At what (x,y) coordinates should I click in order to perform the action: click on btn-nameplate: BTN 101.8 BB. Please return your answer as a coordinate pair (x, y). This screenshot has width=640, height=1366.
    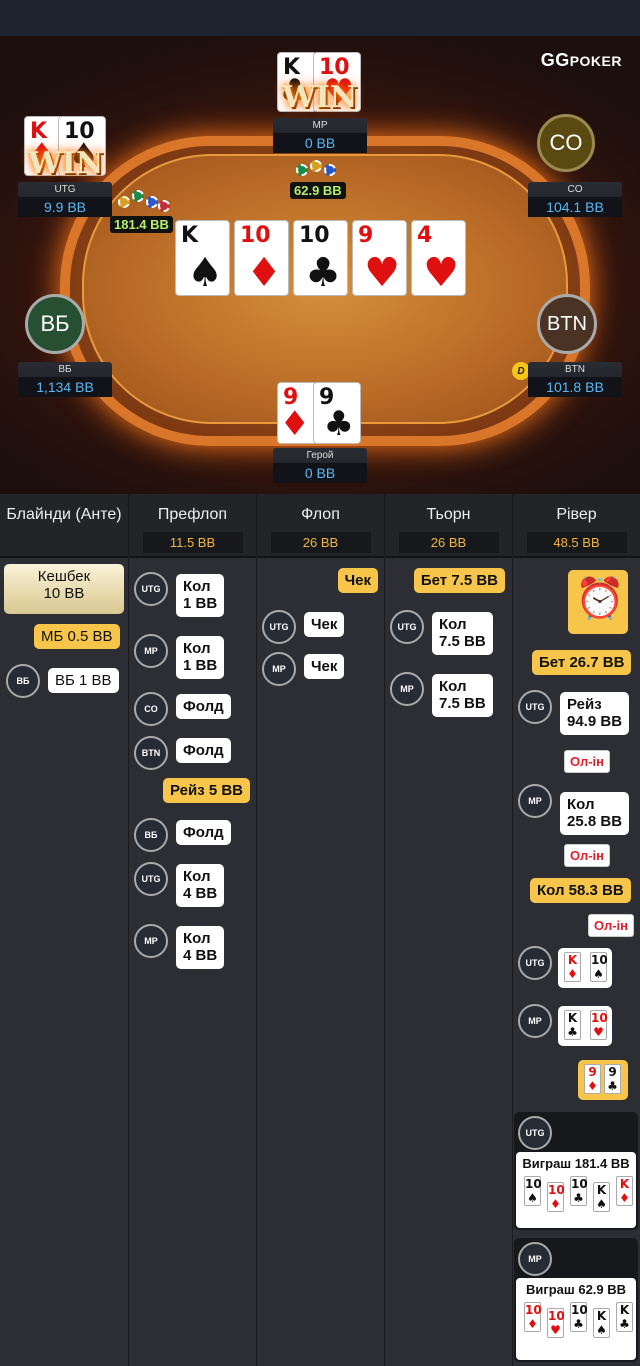
    Looking at the image, I should click on (575, 379).